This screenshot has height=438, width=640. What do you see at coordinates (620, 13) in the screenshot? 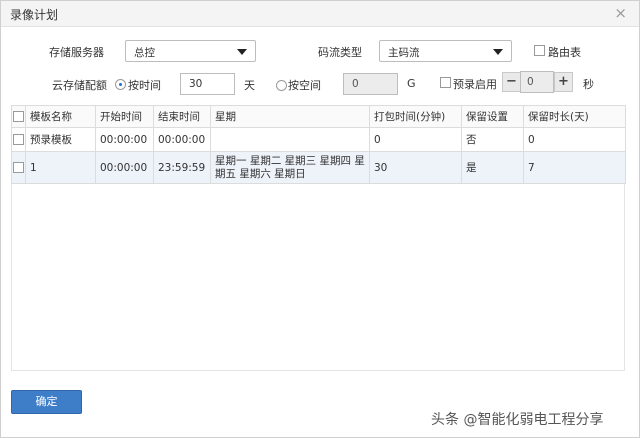
I see `close-icon: ×` at bounding box center [620, 13].